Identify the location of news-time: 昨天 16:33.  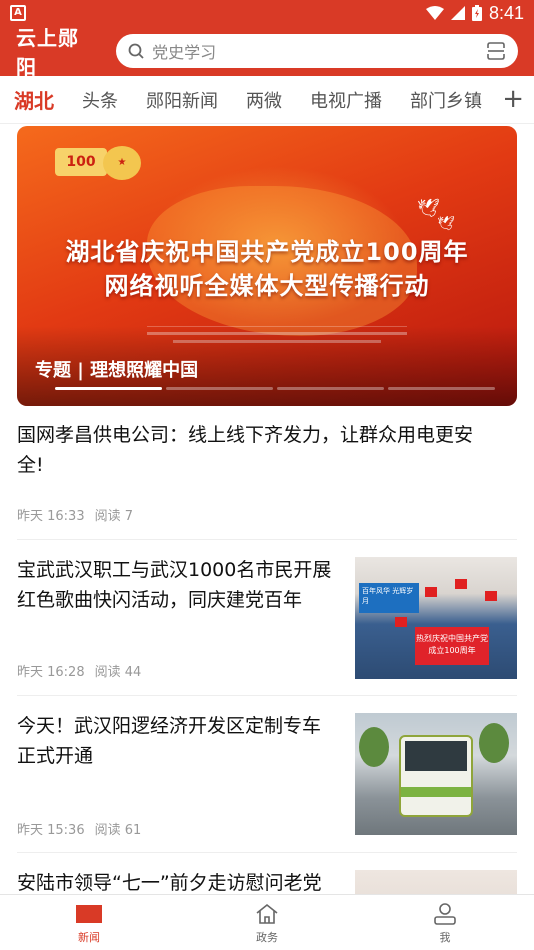
(51, 516).